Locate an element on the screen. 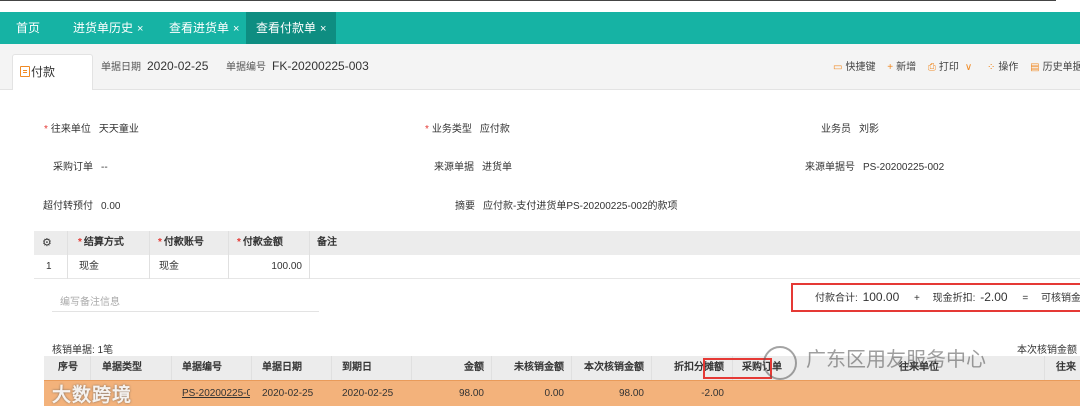  document-tab: 付款 is located at coordinates (52, 72).